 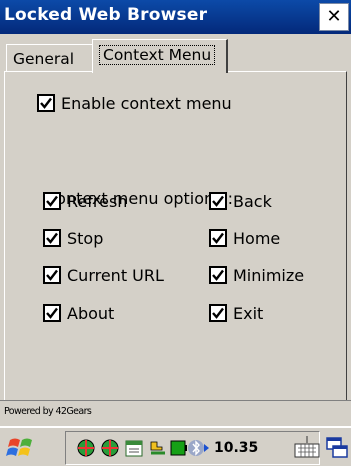 I want to click on refresh-label: Refresh, so click(x=97, y=201).